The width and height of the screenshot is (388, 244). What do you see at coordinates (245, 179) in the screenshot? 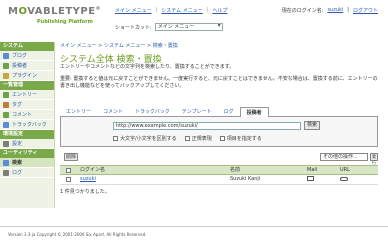
I see `row-name: Suzuki Kanji` at bounding box center [245, 179].